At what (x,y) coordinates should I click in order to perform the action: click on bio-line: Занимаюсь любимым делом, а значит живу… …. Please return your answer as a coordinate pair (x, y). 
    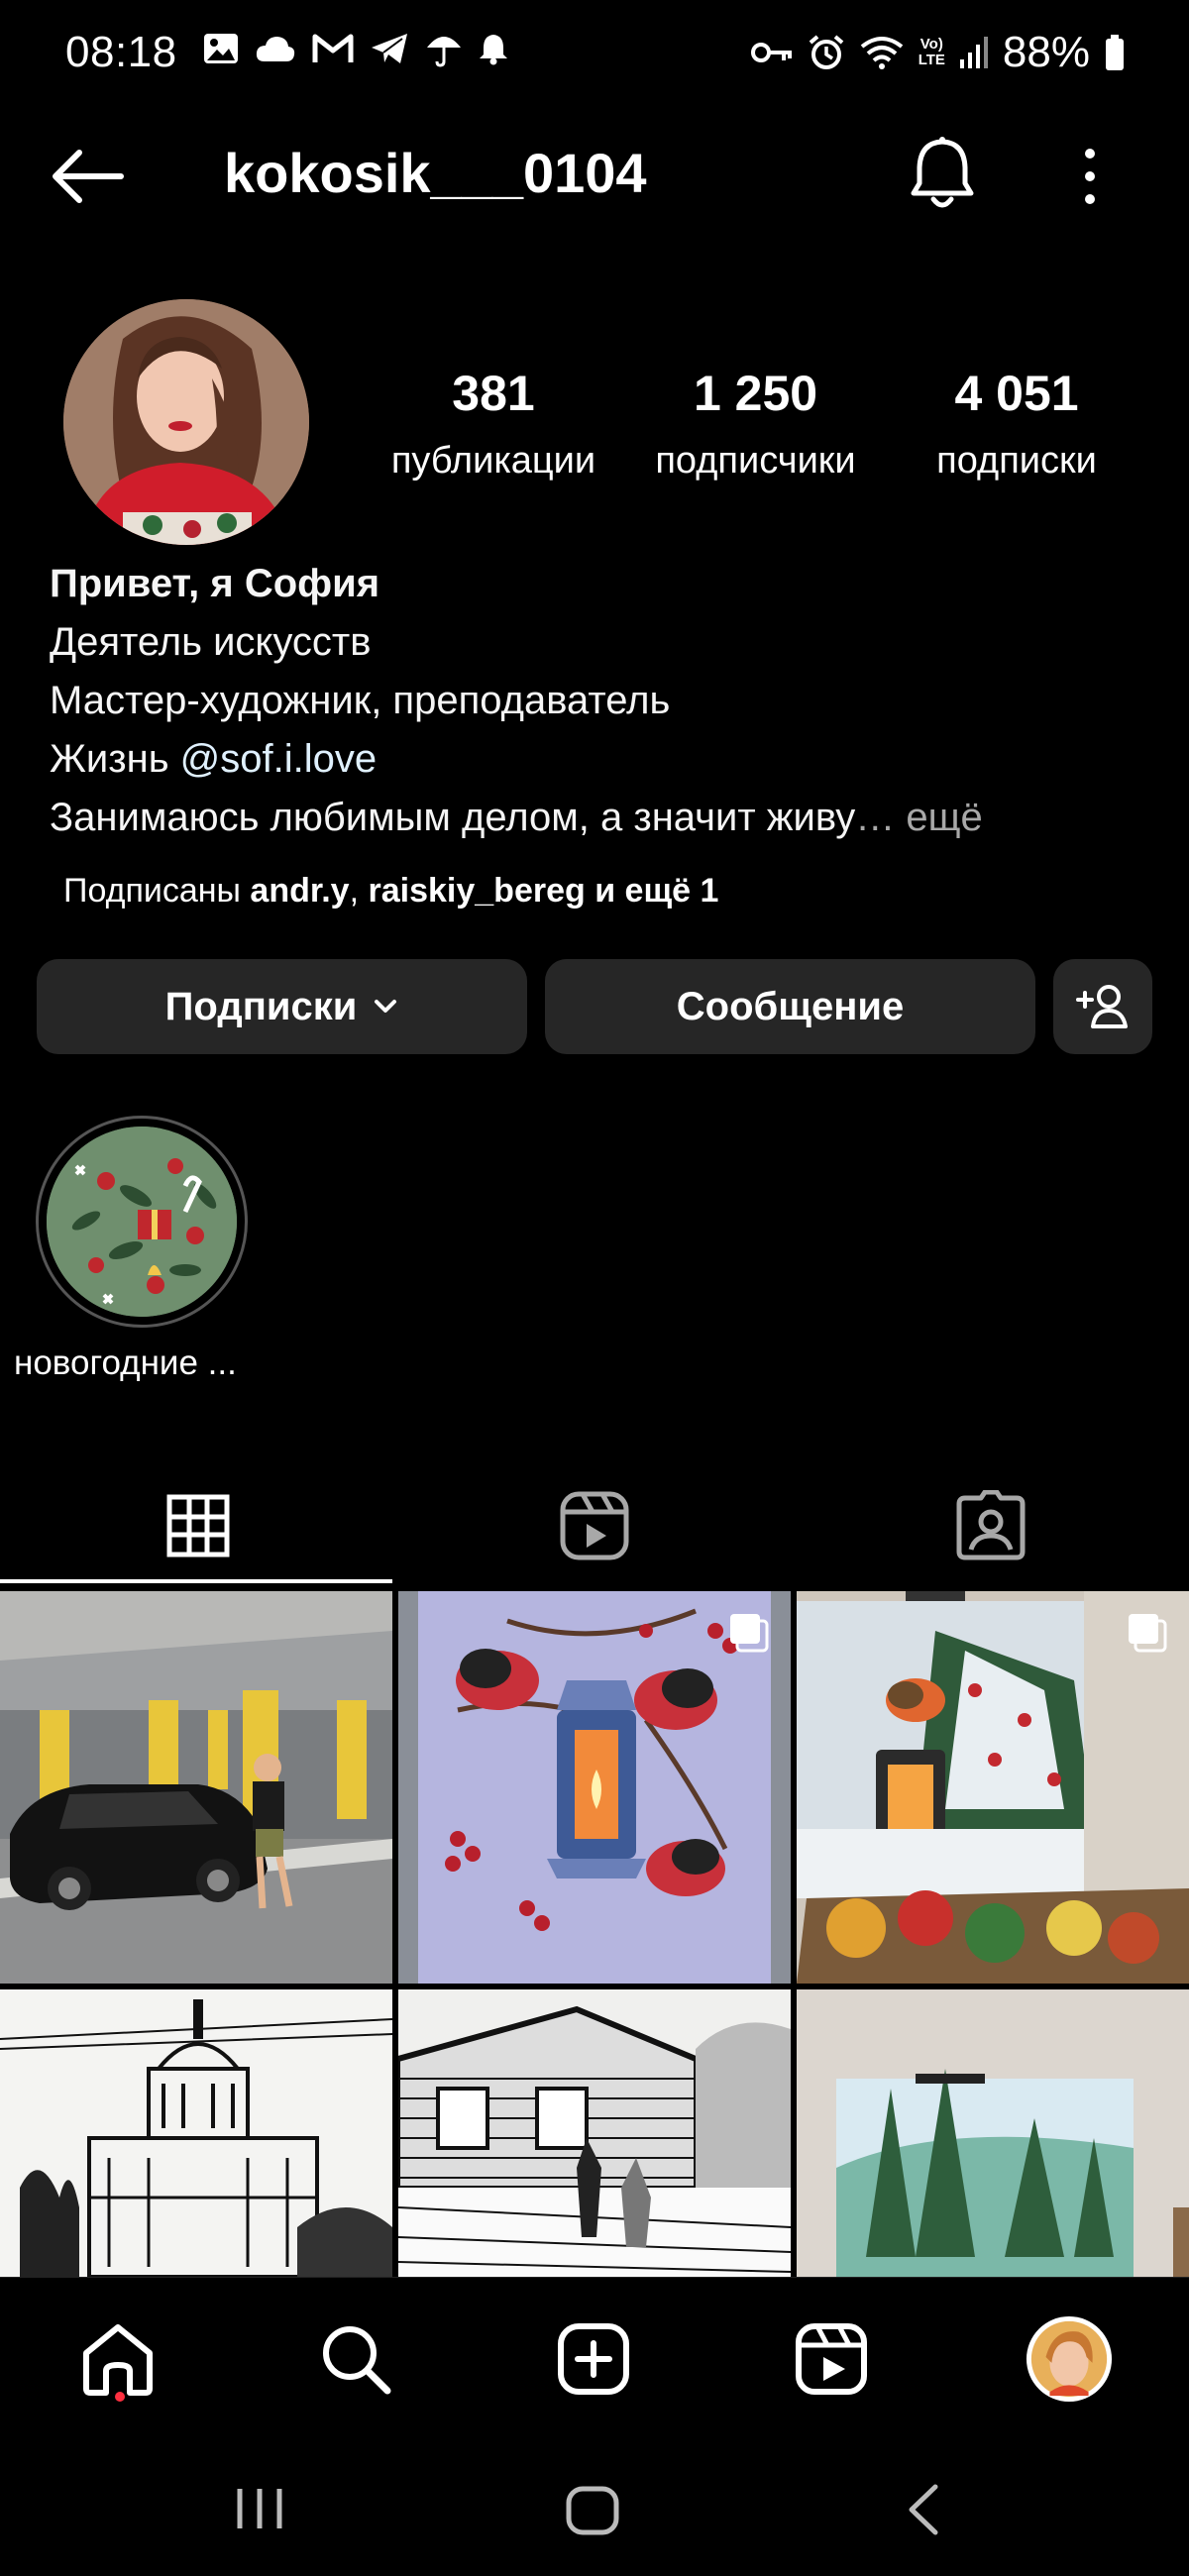
    Looking at the image, I should click on (516, 818).